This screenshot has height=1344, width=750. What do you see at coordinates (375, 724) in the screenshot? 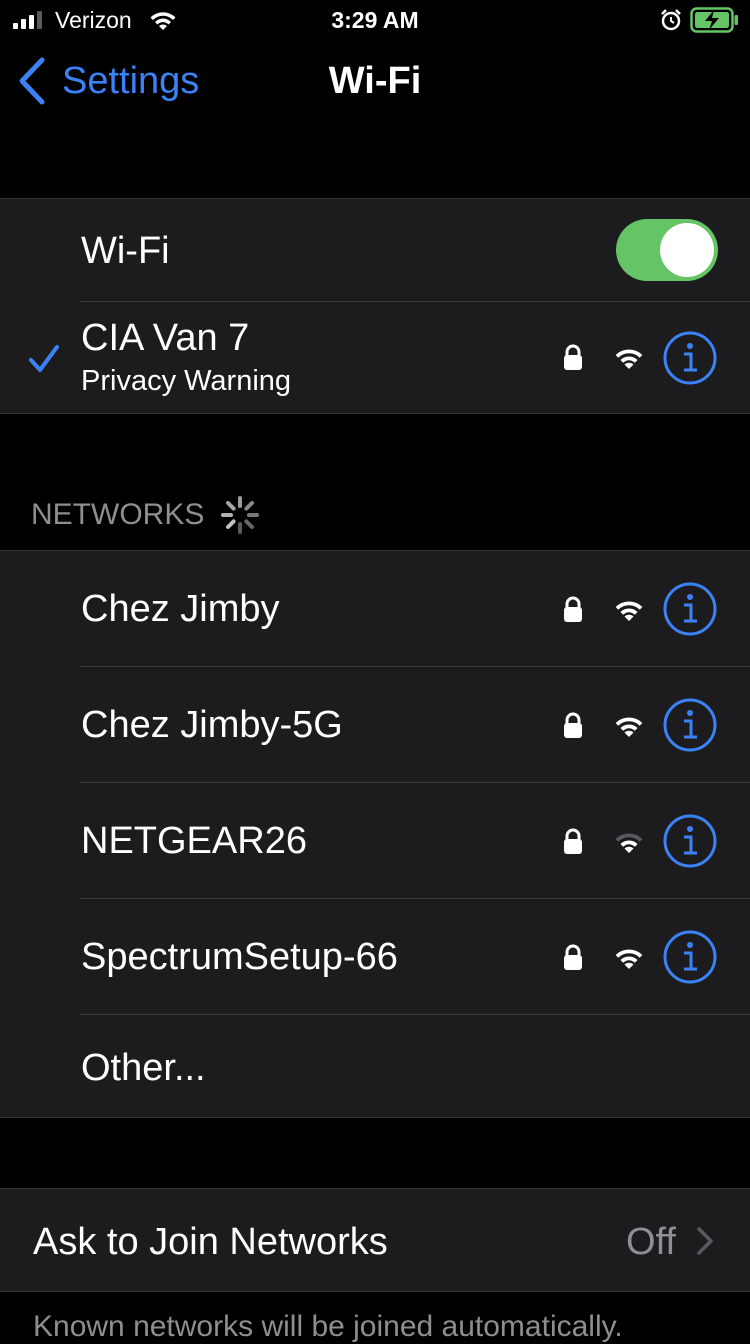
I see `network-row: Chez Jimby-5G` at bounding box center [375, 724].